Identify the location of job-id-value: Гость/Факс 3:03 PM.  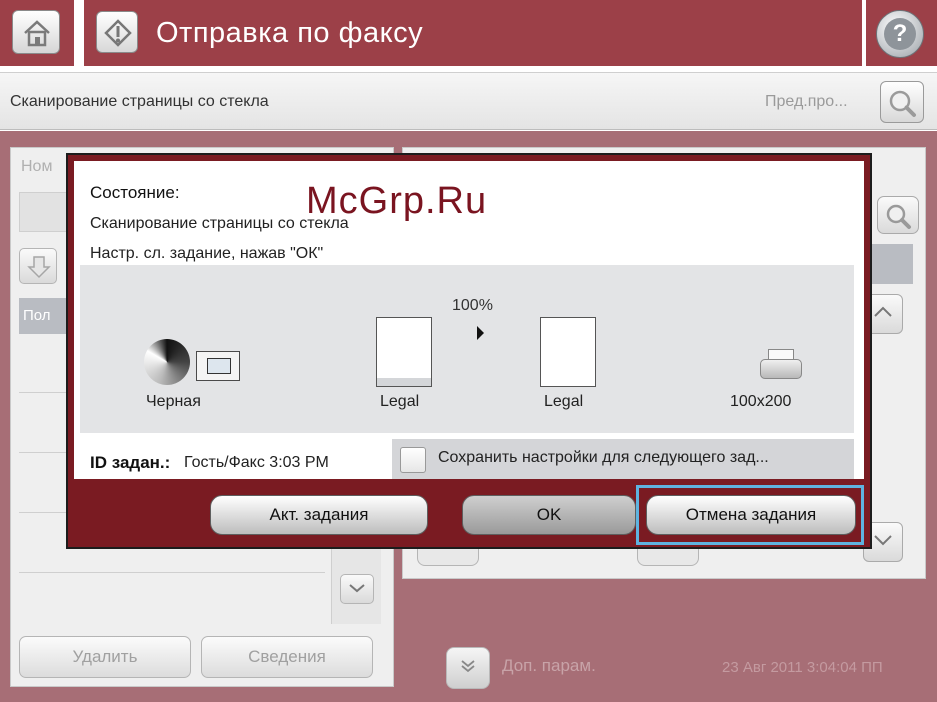
(256, 462).